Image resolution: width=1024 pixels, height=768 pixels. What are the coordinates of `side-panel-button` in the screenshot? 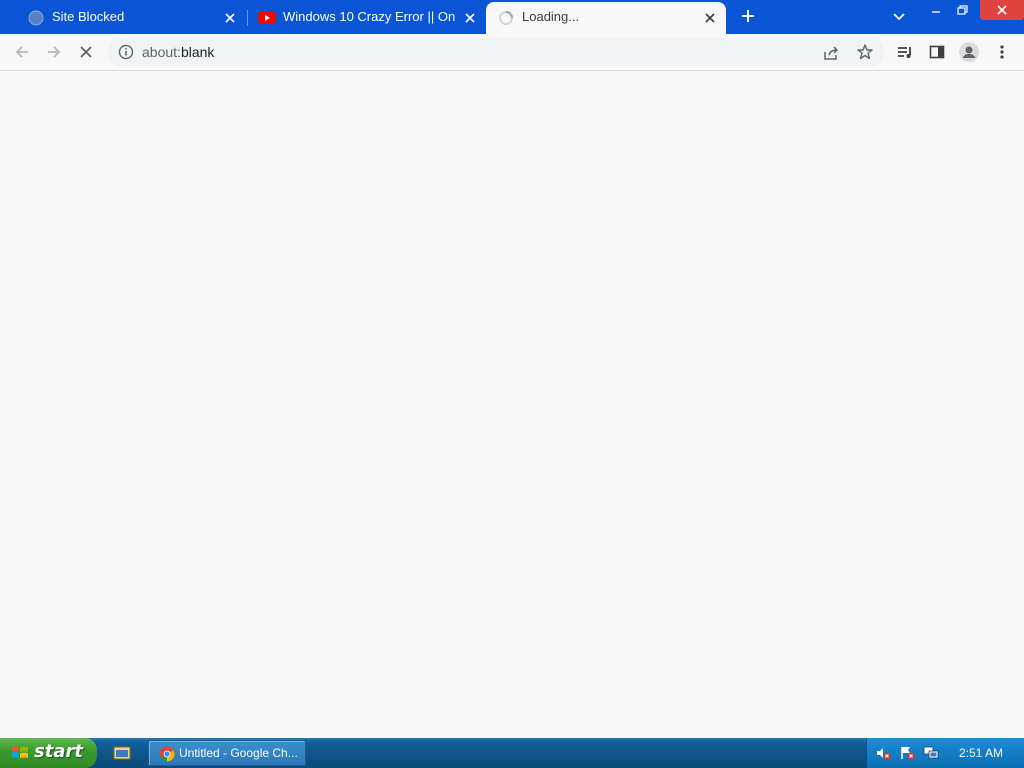 It's located at (937, 52).